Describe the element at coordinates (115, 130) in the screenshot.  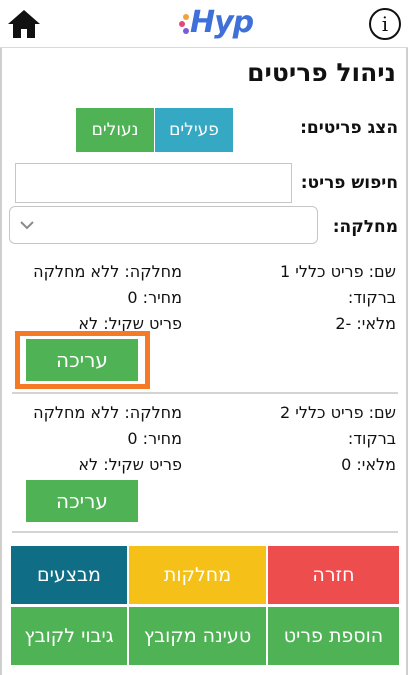
I see `locked-items-button: נעולים` at that location.